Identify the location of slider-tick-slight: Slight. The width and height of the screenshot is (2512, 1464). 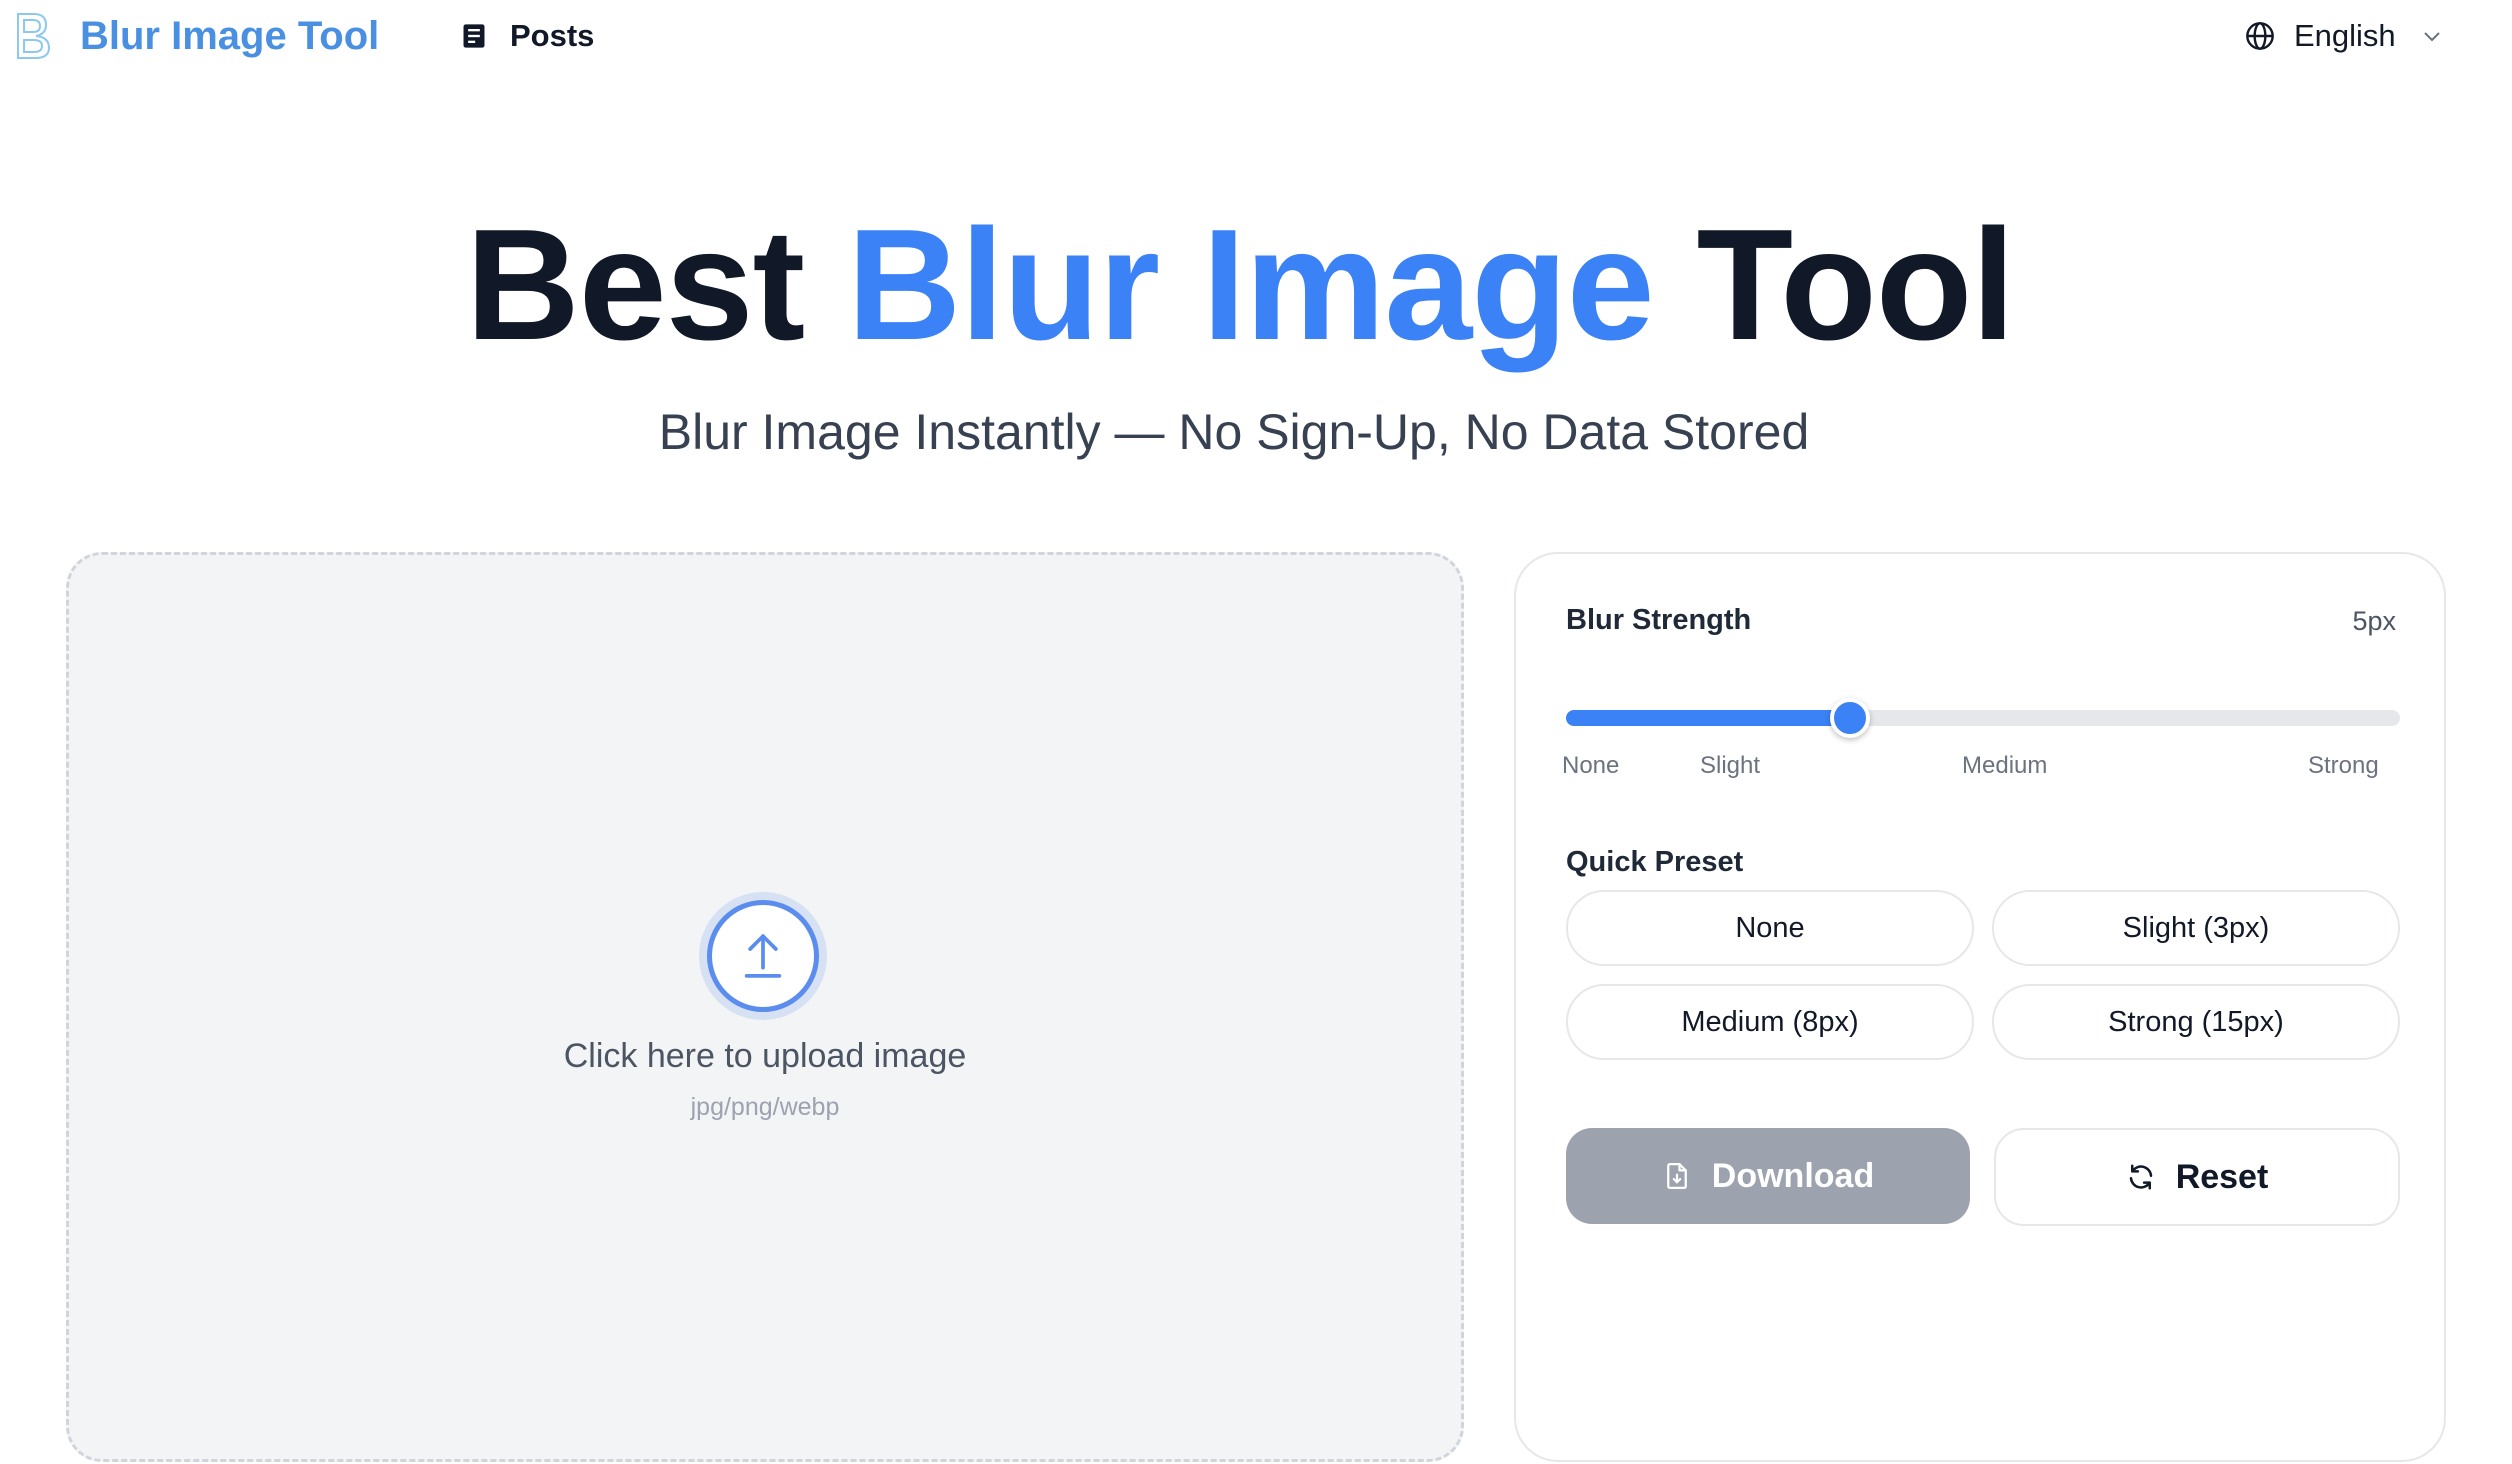
(1730, 765).